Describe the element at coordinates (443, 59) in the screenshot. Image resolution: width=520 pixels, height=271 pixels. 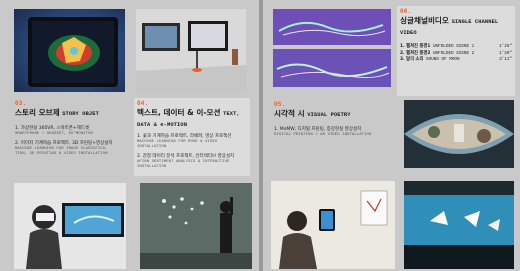
I see `item-english: SOUND OF MOON` at that location.